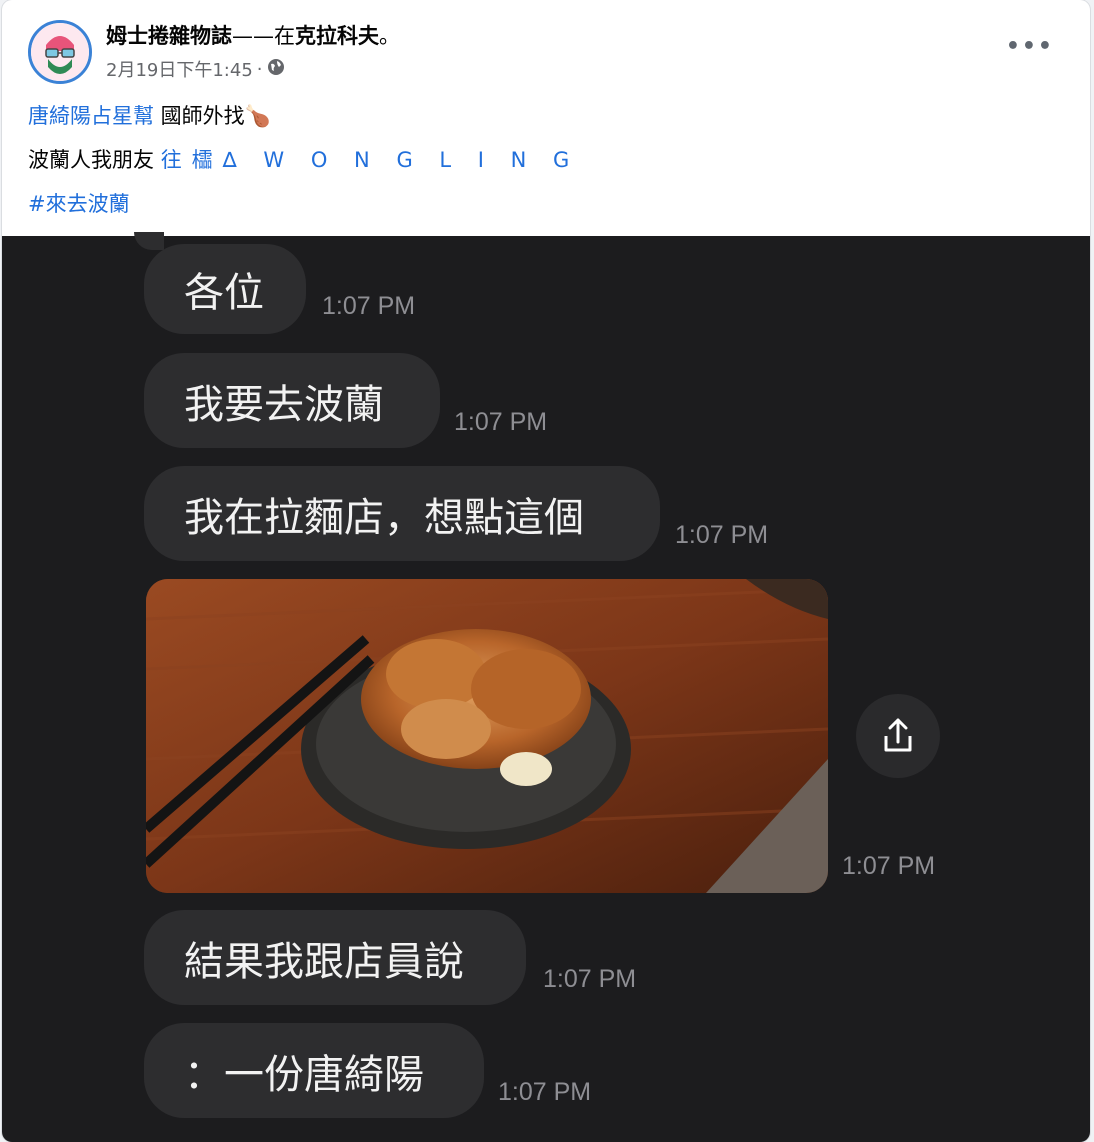  I want to click on post-author-line: 姆士捲雜物誌——在克拉科夫。, so click(253, 35).